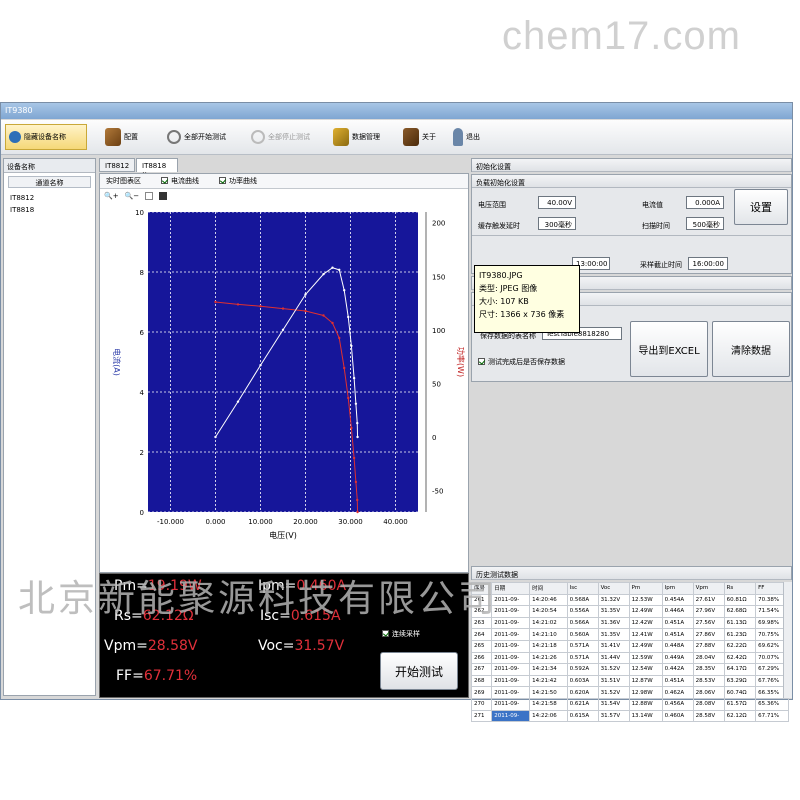 The image size is (800, 800). I want to click on y-left-tick-label: 6, so click(142, 333).